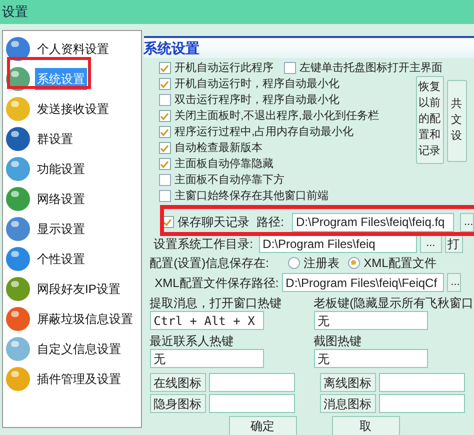 The height and width of the screenshot is (435, 474). Describe the element at coordinates (270, 222) in the screenshot. I see `field-label: 路径:` at that location.